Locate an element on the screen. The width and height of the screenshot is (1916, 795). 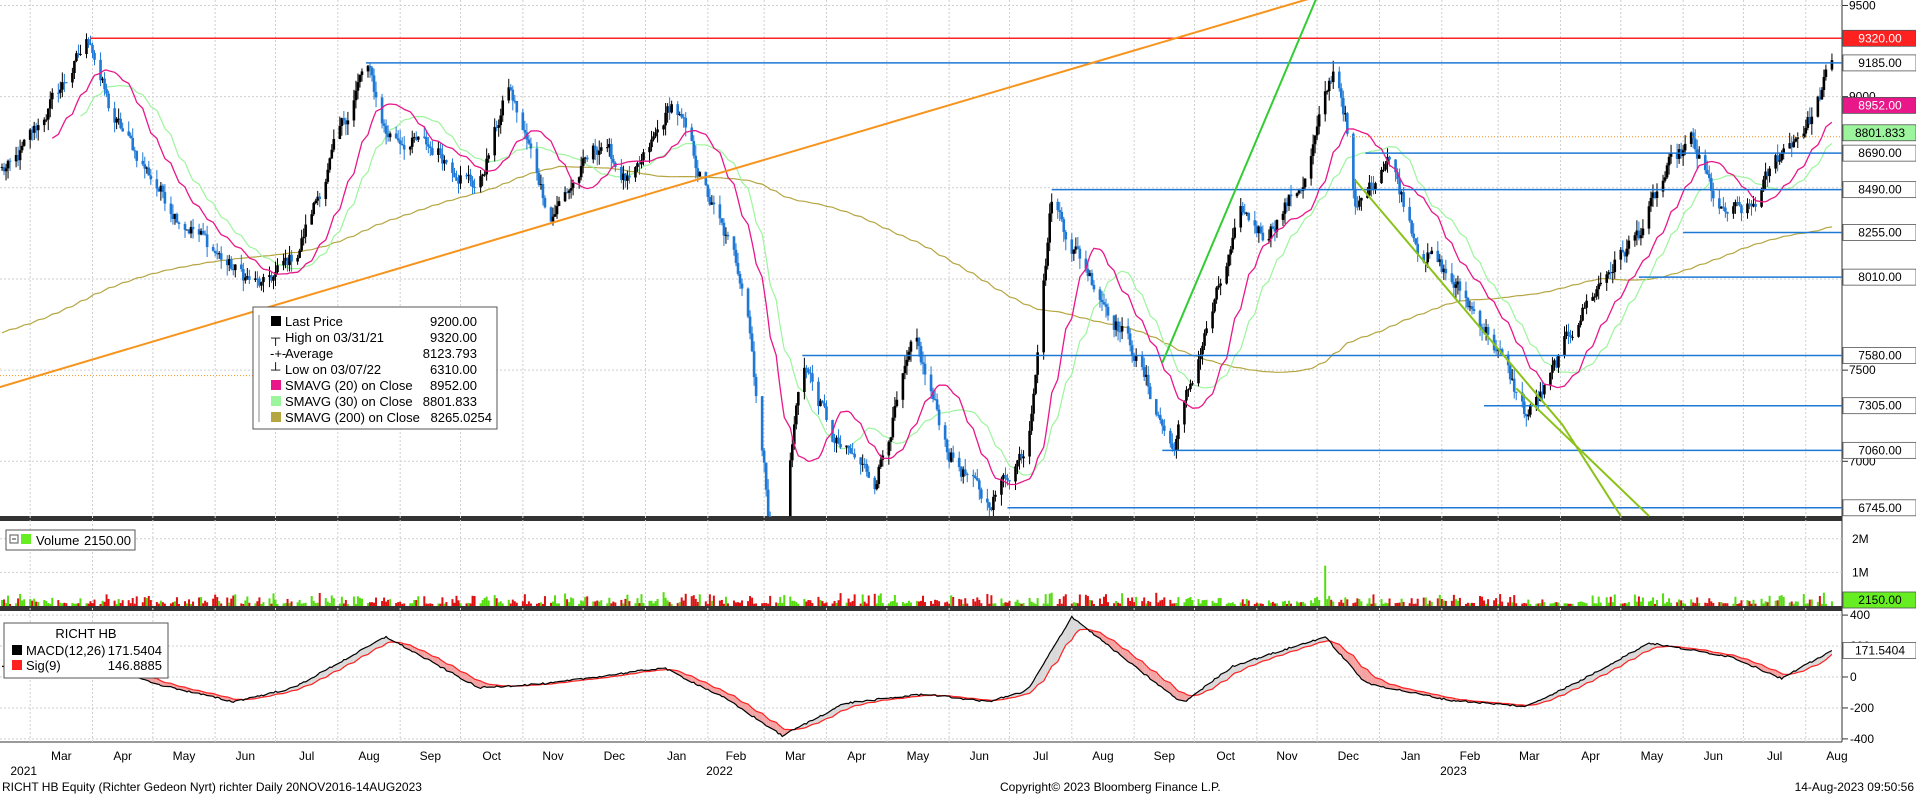
black-square-icon is located at coordinates (17, 650).